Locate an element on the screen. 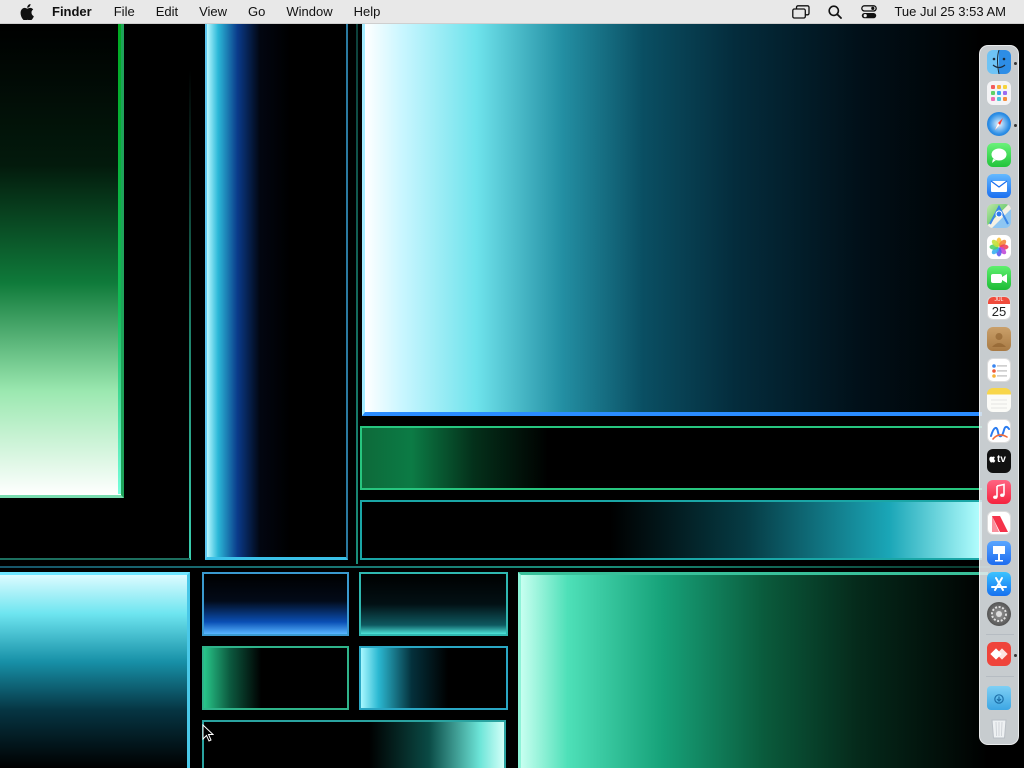 The image size is (1024, 768). menubar-status-area: Tue Jul 25 3:53 AM is located at coordinates (907, 12).